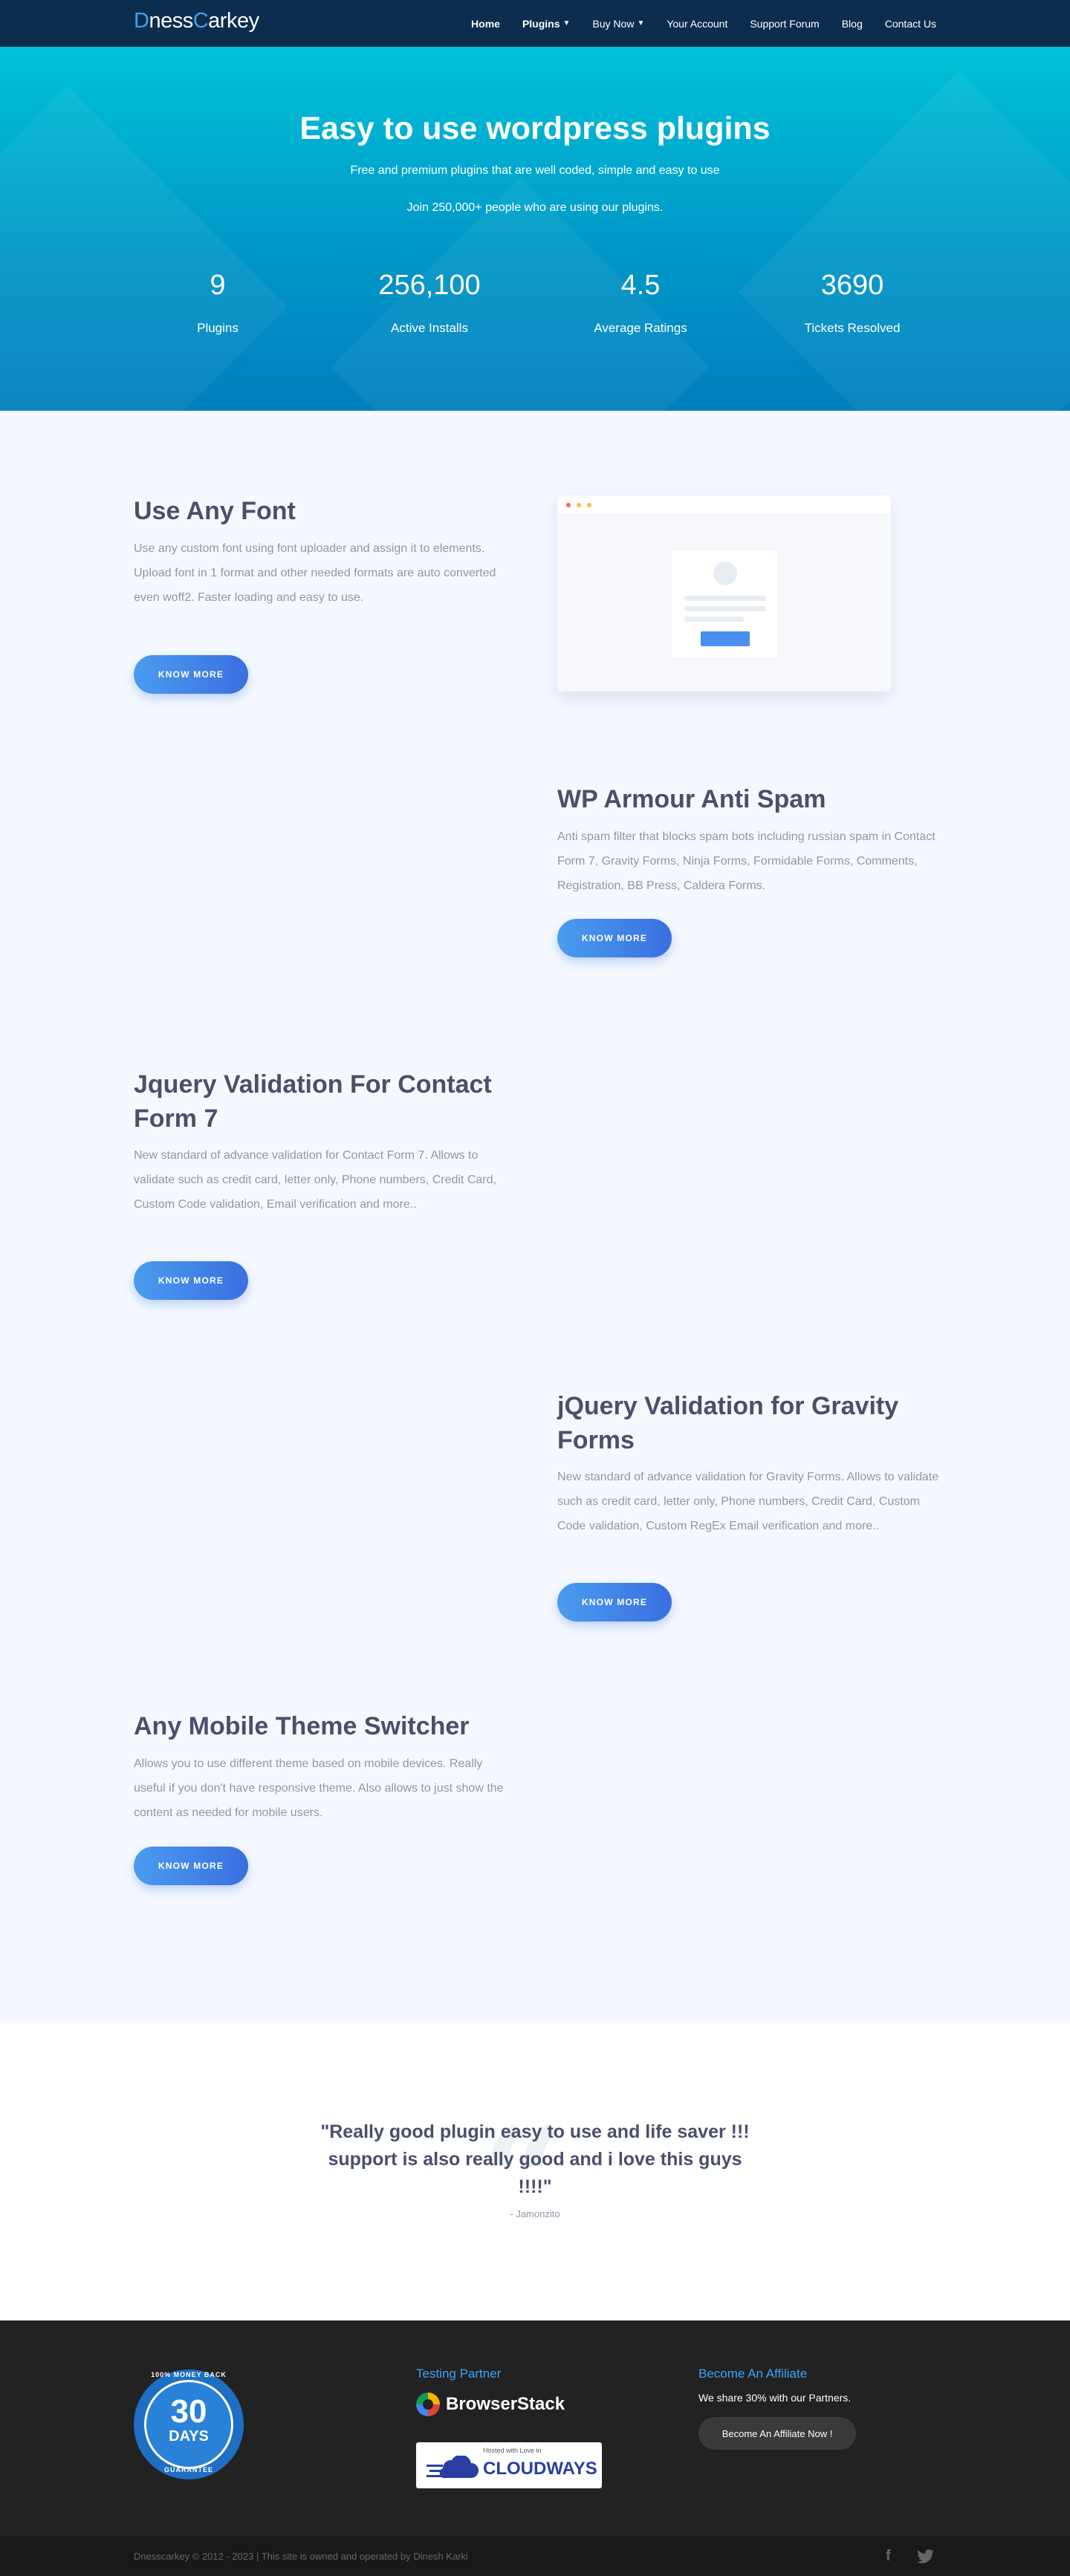 The image size is (1070, 2576). Describe the element at coordinates (691, 799) in the screenshot. I see `feature-title-wp-armour: WP Armour Anti Spam` at that location.